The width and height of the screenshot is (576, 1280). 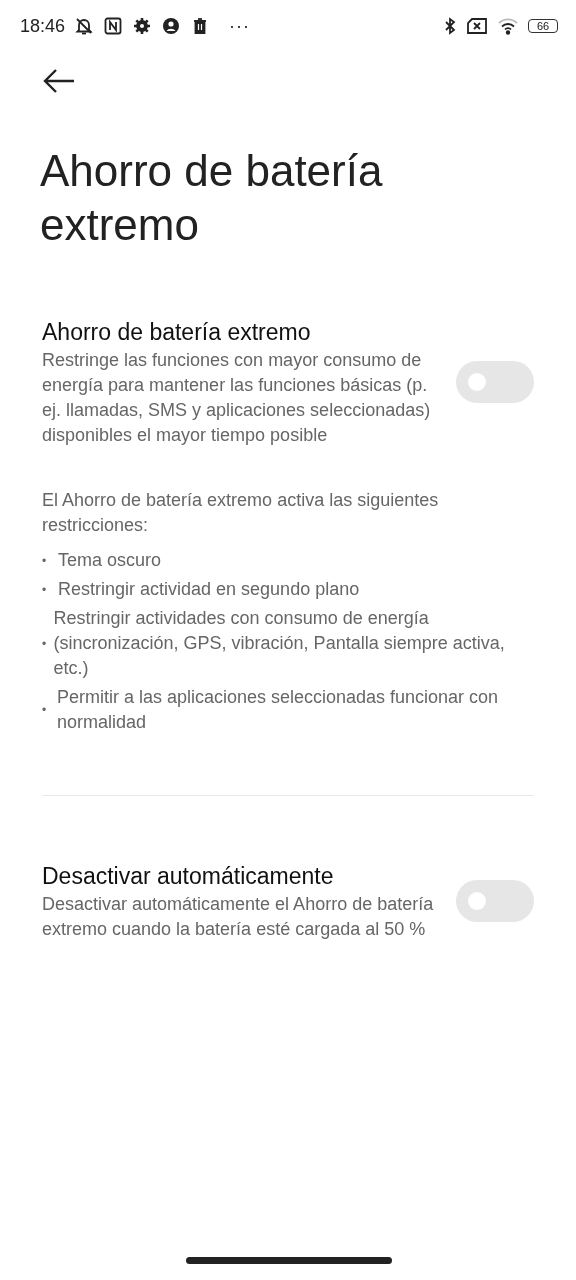 What do you see at coordinates (508, 26) in the screenshot?
I see `wifi-icon` at bounding box center [508, 26].